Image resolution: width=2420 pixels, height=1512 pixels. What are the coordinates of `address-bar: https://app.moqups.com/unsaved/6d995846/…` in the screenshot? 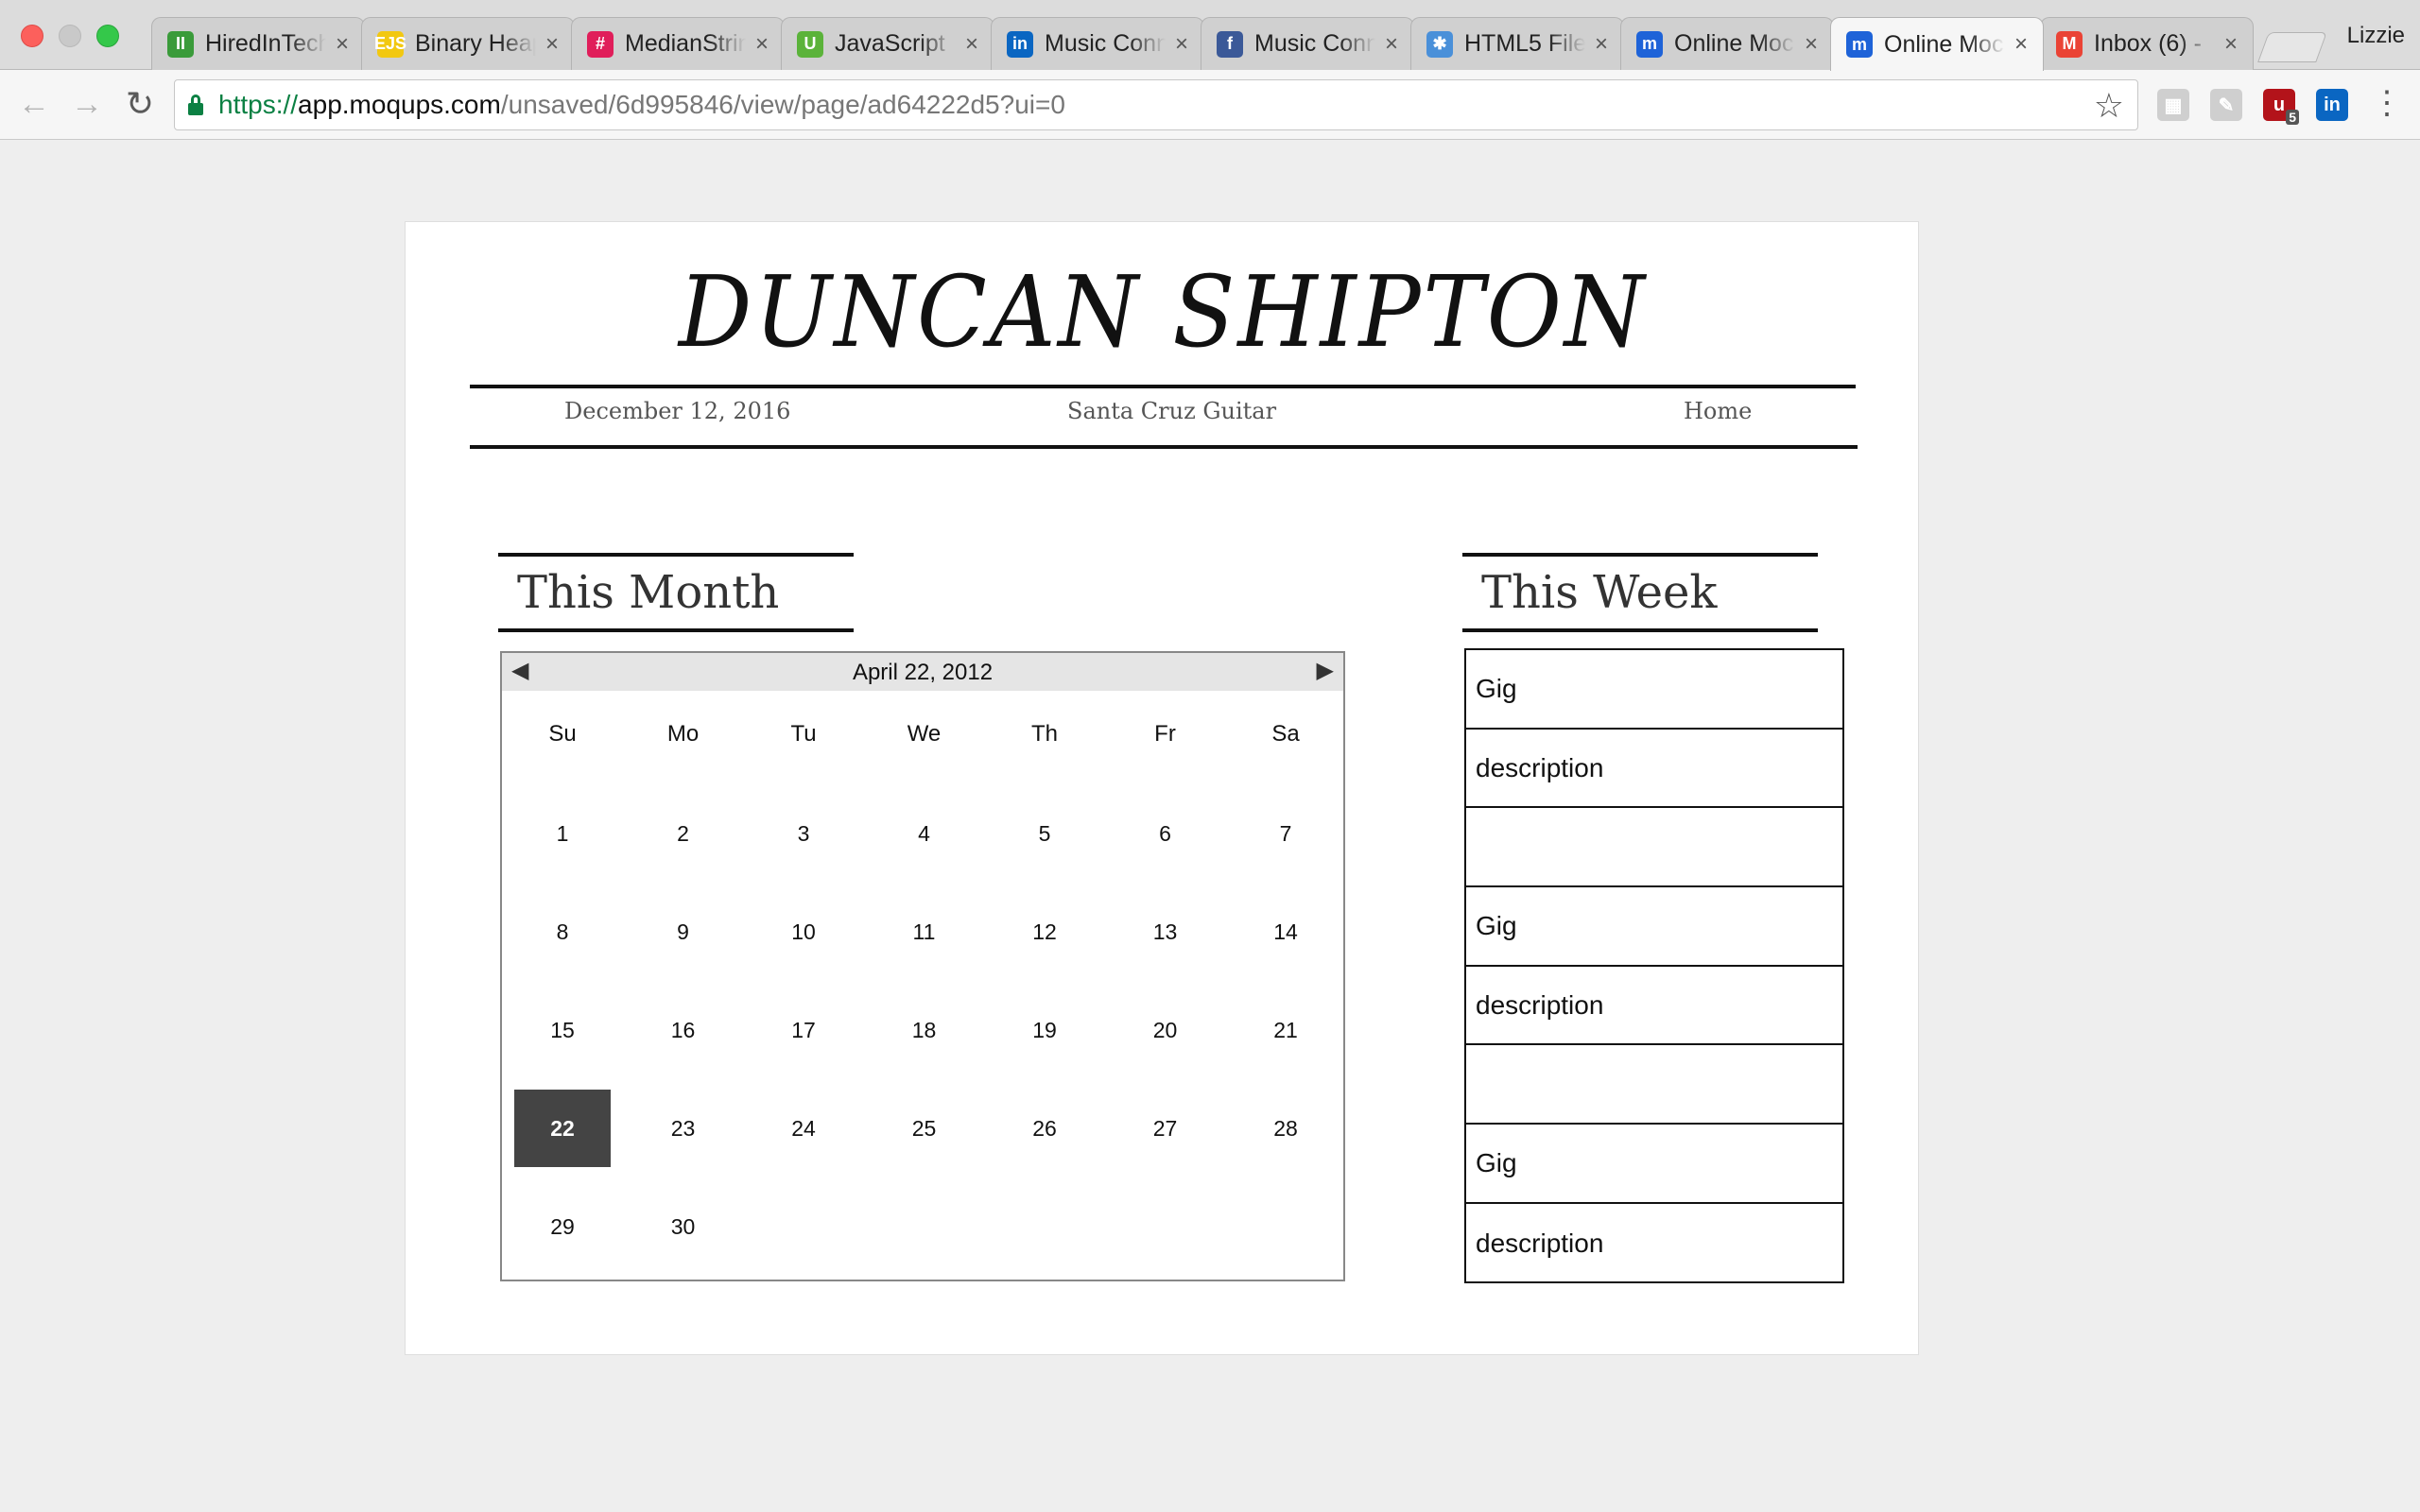 It's located at (1156, 104).